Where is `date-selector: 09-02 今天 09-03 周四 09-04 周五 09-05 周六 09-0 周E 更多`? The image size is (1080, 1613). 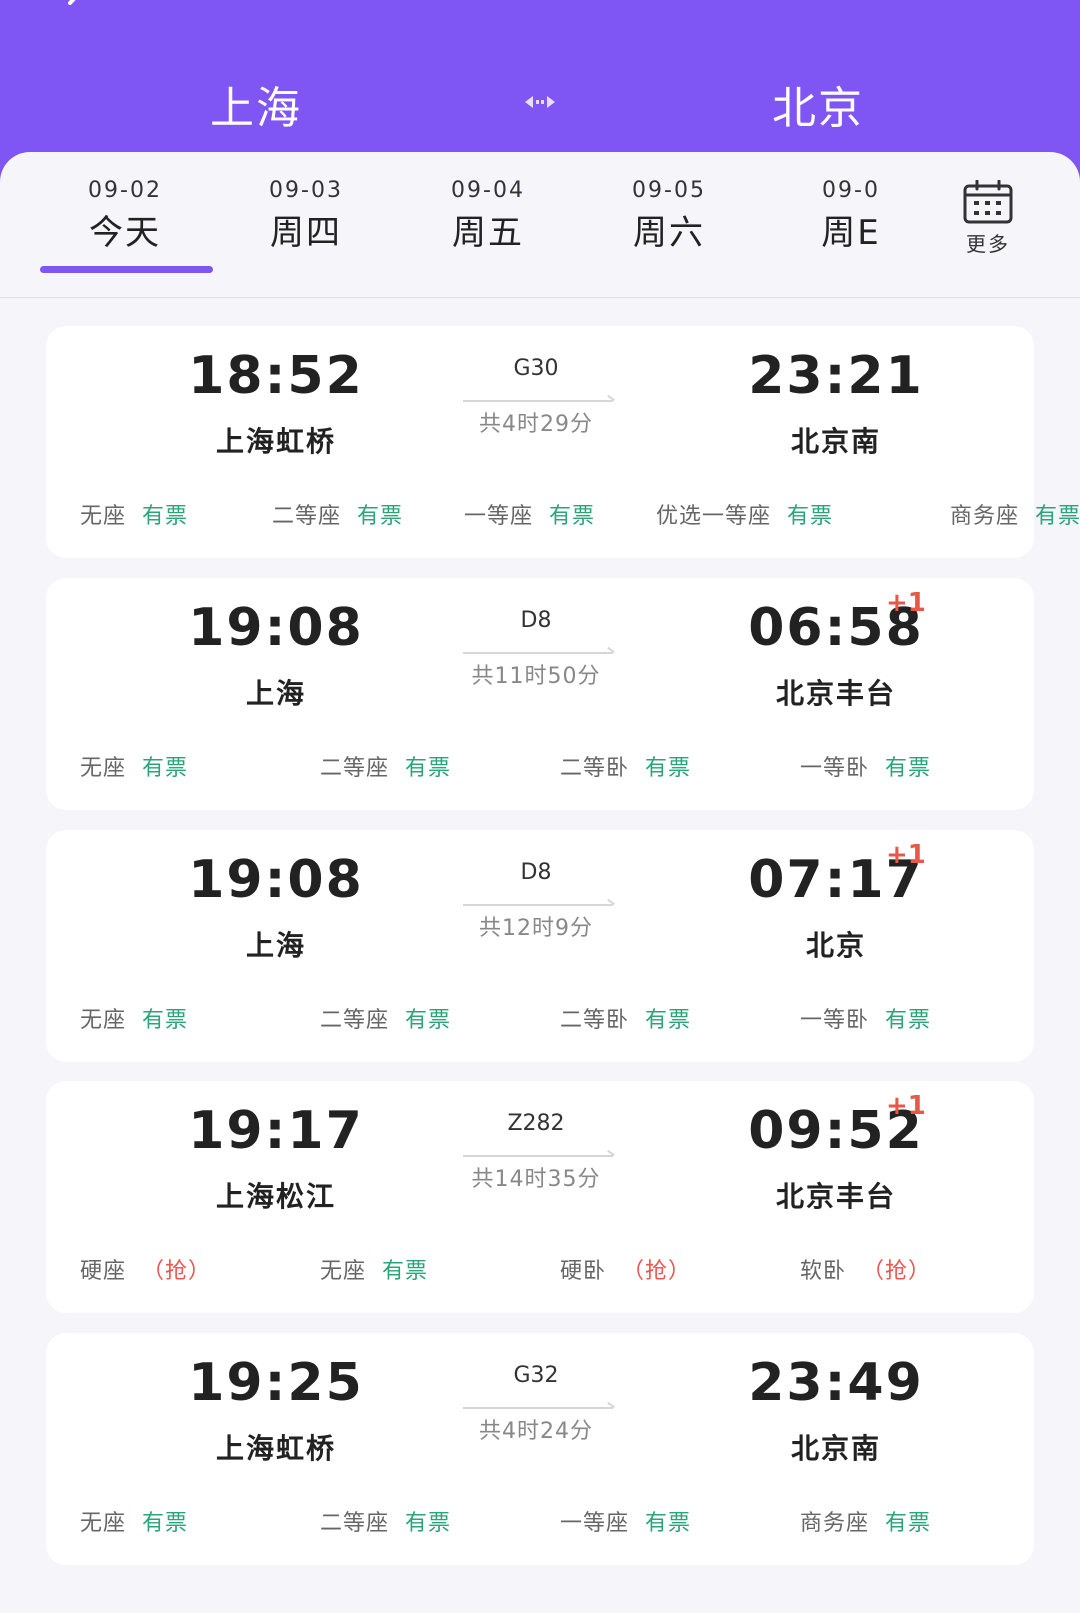 date-selector: 09-02 今天 09-03 周四 09-04 周五 09-05 周六 09-0 周E 更多 is located at coordinates (540, 225).